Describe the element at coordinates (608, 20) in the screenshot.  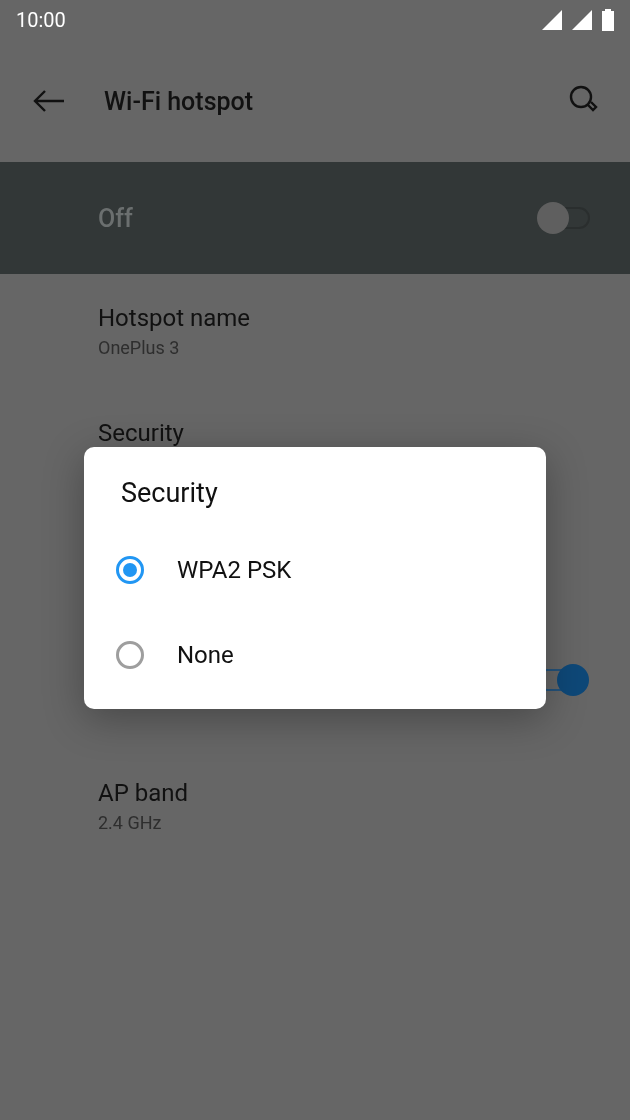
I see `battery-icon` at that location.